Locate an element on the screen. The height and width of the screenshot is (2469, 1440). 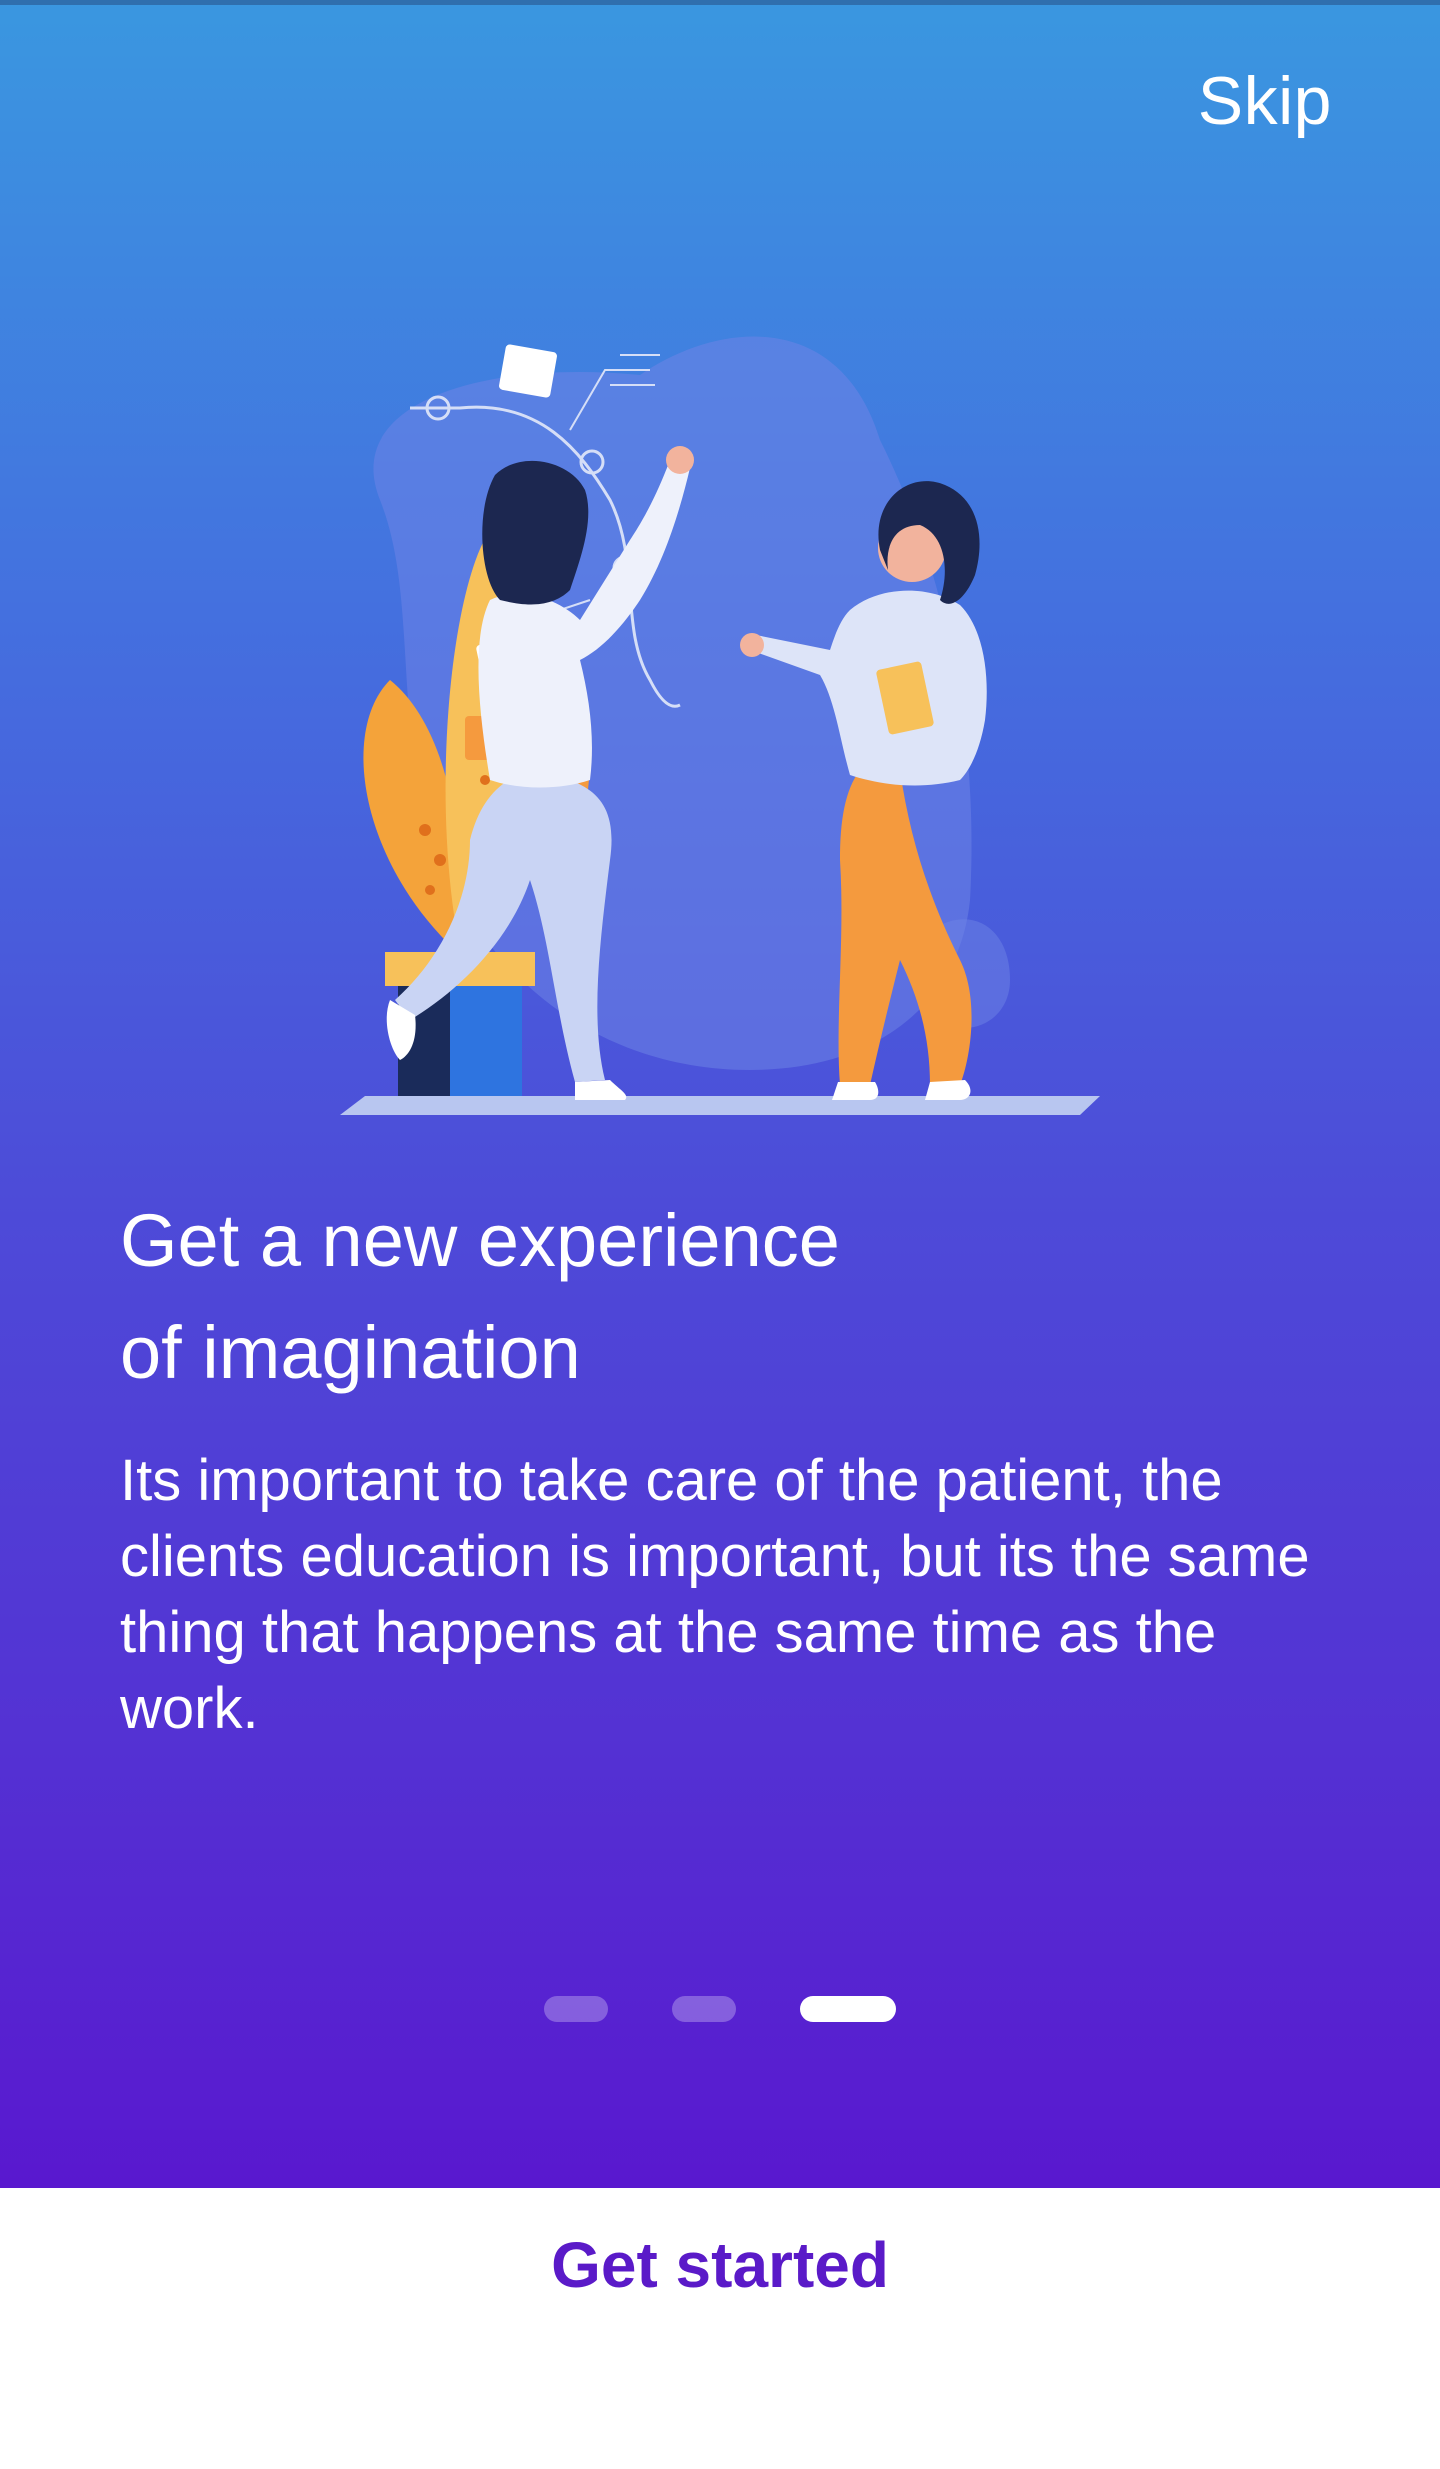
person-left-hand is located at coordinates (680, 460).